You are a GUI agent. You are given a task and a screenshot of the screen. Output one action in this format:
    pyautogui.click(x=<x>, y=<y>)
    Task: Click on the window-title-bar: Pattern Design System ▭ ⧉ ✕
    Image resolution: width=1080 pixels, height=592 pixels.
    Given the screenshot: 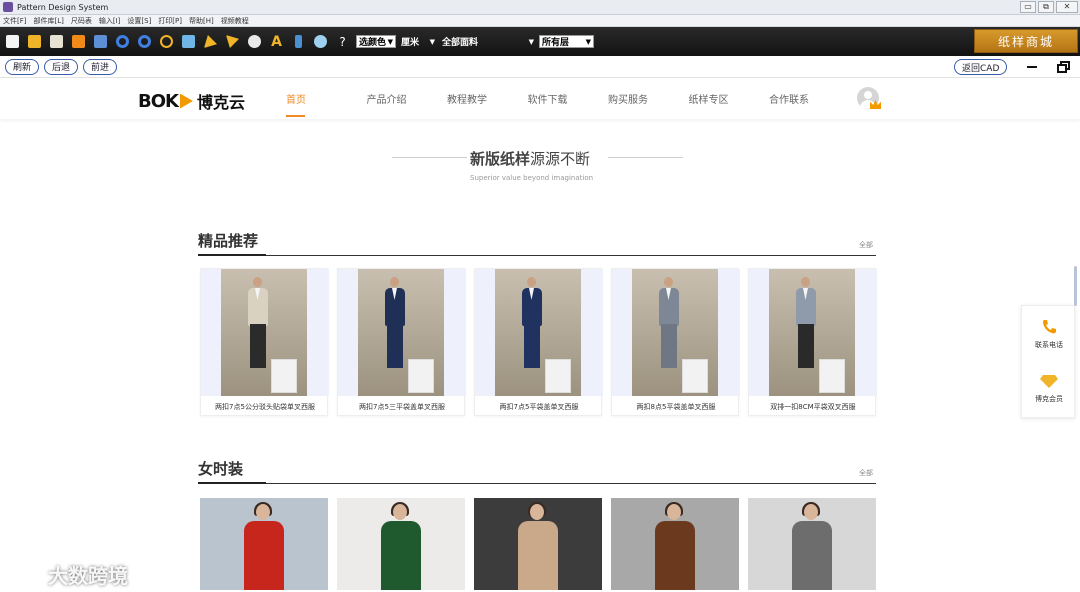 What is the action you would take?
    pyautogui.click(x=540, y=7)
    